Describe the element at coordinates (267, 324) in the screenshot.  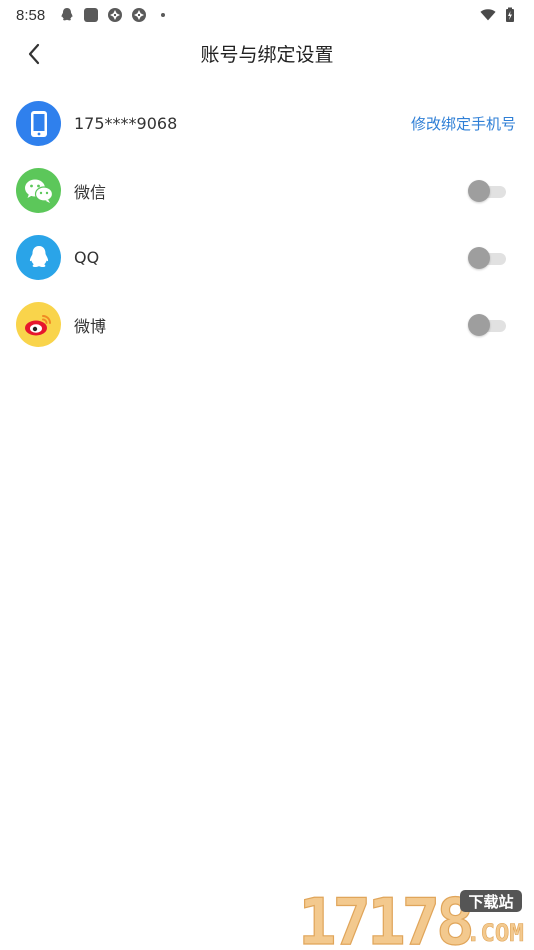
I see `account-row-weibo: 微博` at that location.